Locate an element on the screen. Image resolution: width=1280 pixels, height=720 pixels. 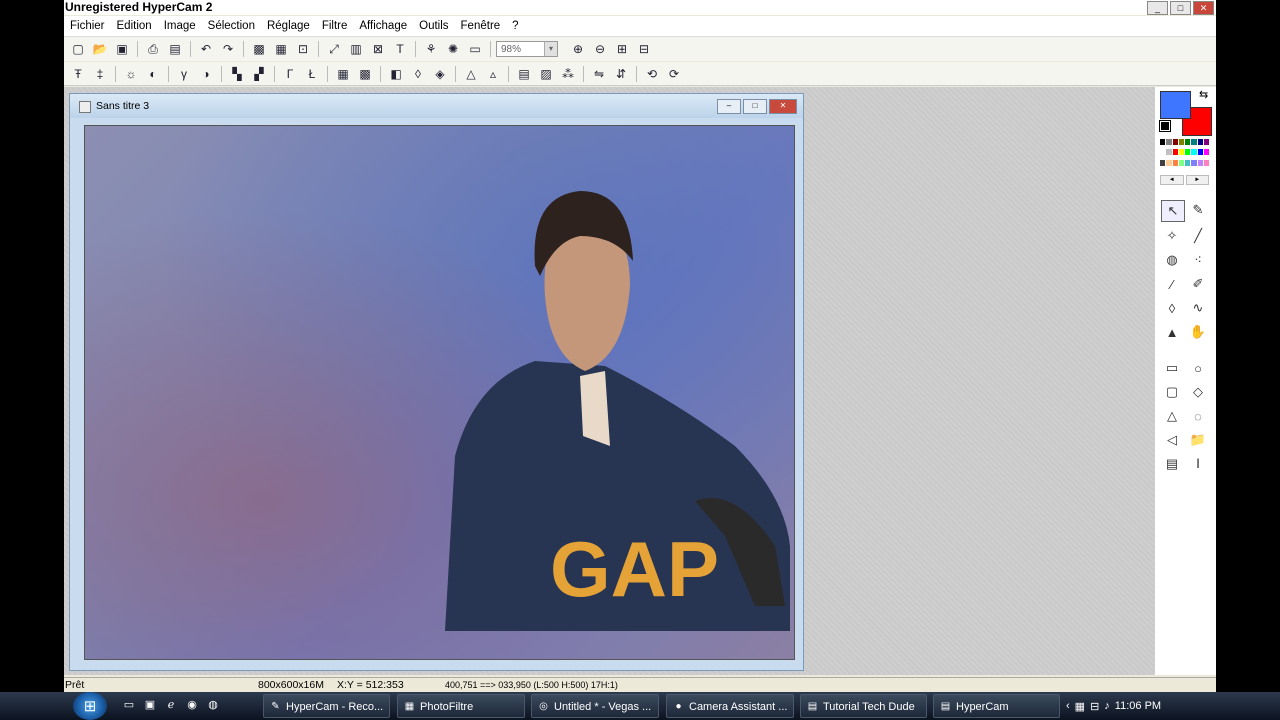
palette-next-button: ► is located at coordinates (1197, 180).